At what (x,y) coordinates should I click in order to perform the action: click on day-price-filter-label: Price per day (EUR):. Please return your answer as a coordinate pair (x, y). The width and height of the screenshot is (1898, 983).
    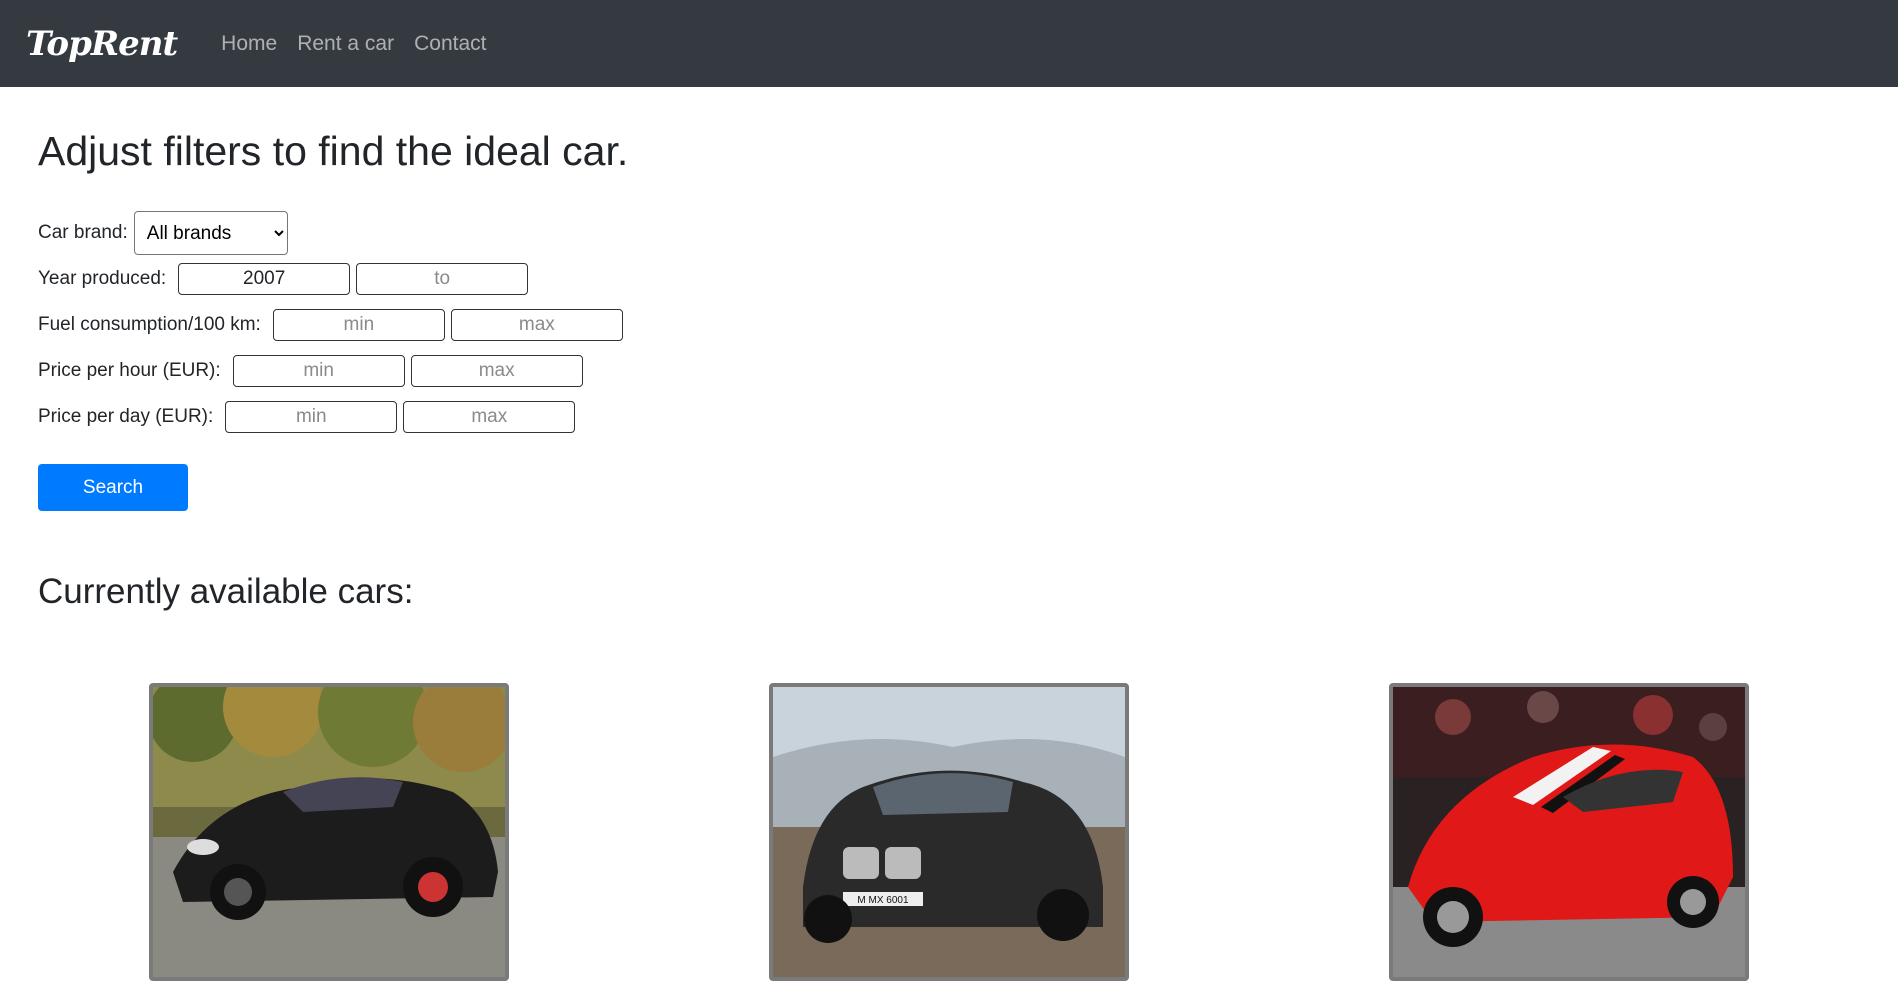
    Looking at the image, I should click on (126, 417).